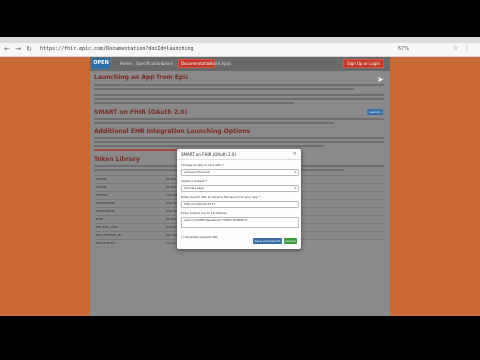 This screenshot has width=480, height=360. I want to click on token-key: USERFNAME, so click(105, 203).